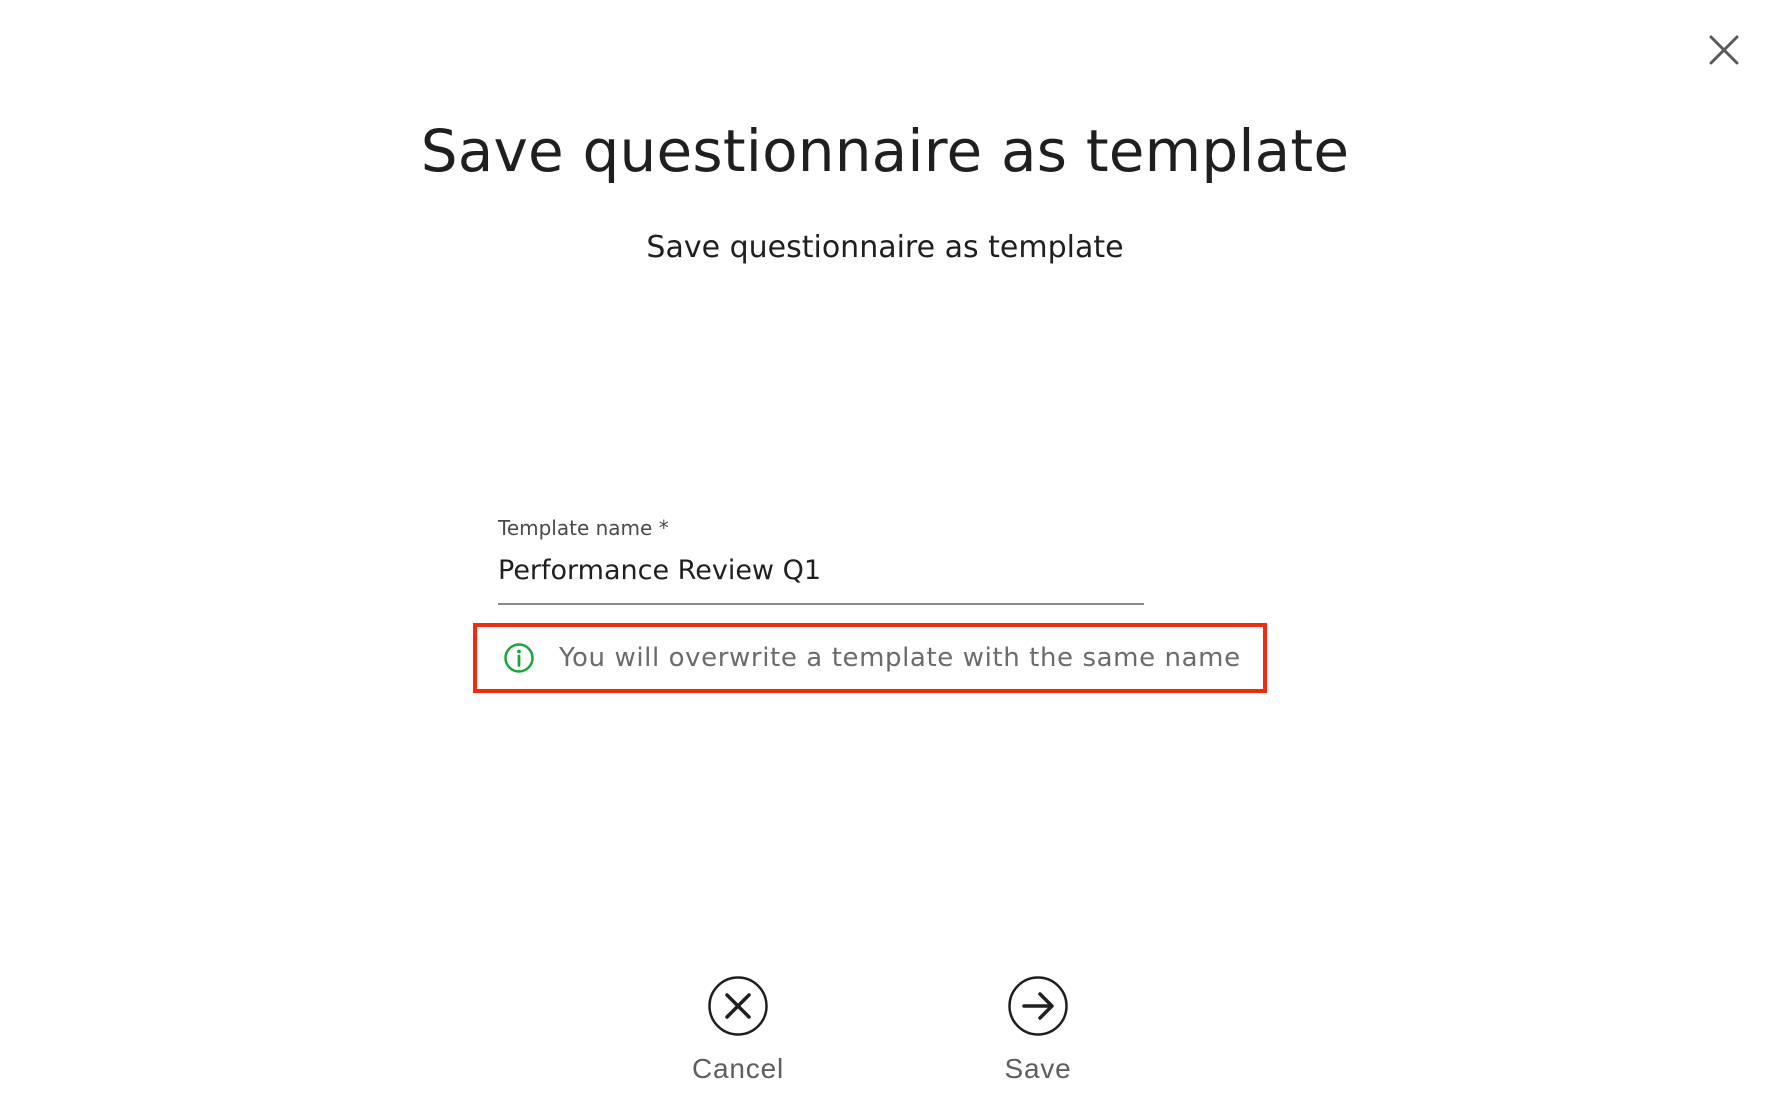 This screenshot has width=1770, height=1114. I want to click on template-name-input, so click(821, 579).